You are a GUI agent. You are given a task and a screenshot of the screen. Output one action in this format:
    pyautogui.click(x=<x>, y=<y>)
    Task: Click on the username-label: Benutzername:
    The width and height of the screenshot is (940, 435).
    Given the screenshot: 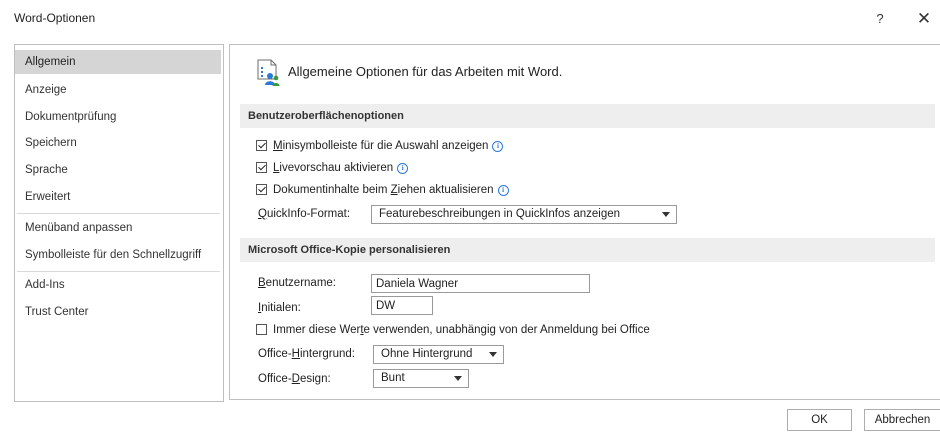 What is the action you would take?
    pyautogui.click(x=297, y=283)
    